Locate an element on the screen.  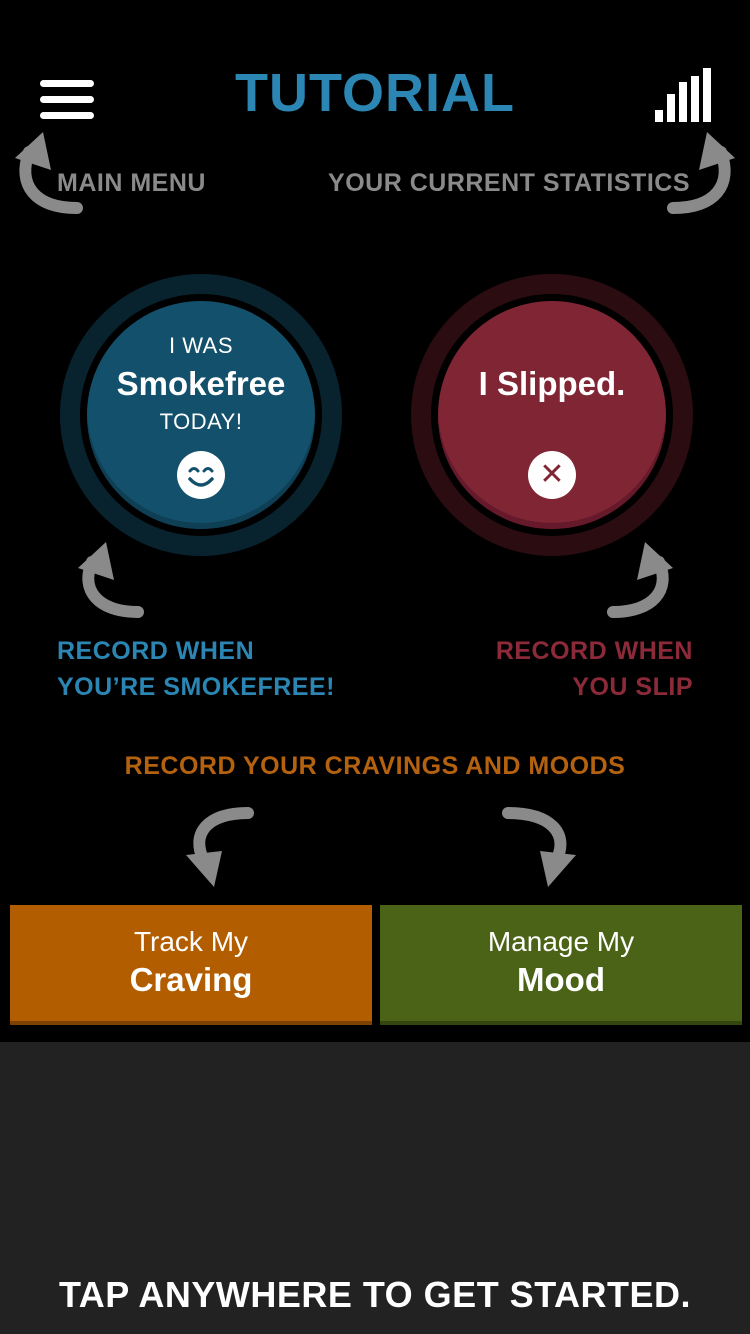
curved-arrow-up-left-icon is located at coordinates (111, 580).